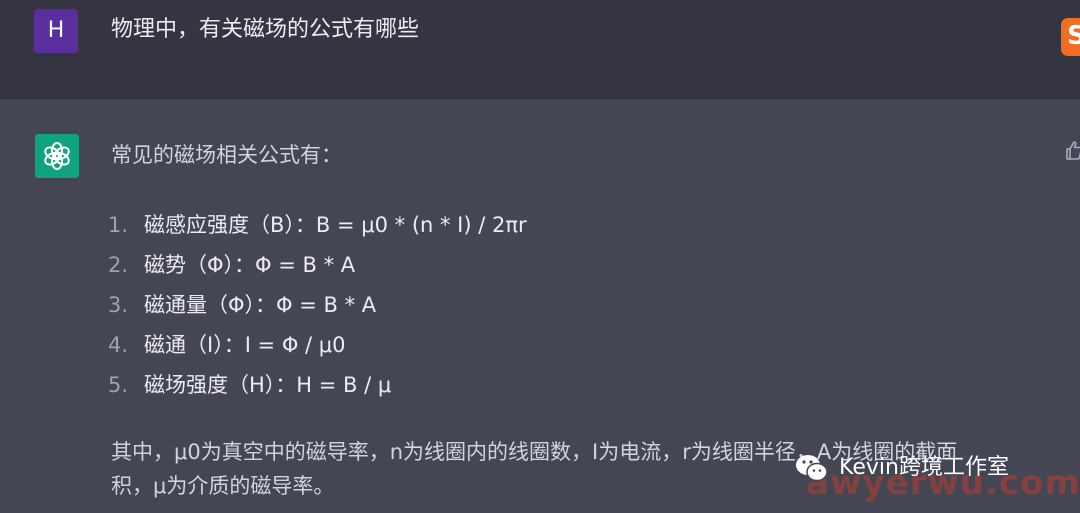  I want to click on assistant-avatar, so click(57, 156).